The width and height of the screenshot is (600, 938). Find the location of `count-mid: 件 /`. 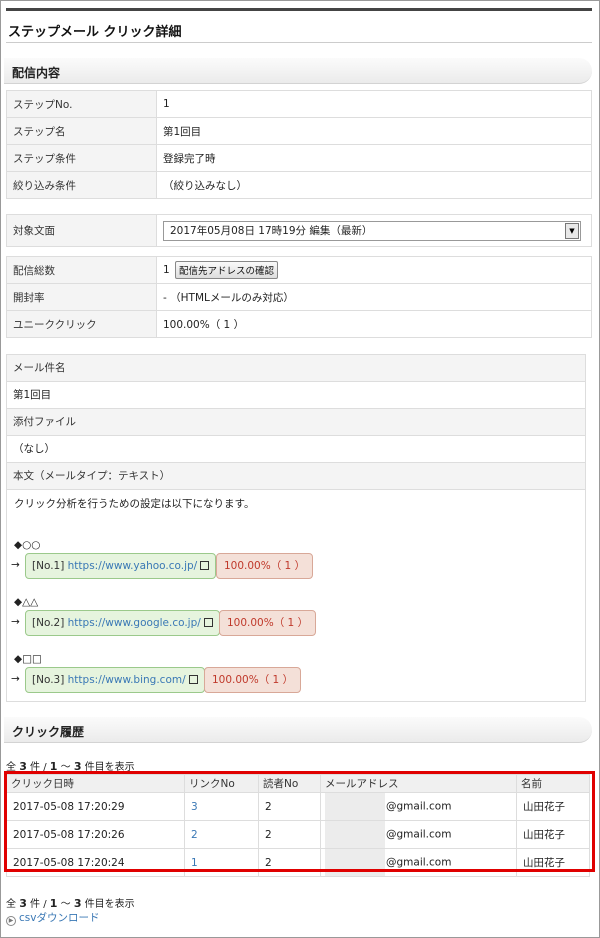

count-mid: 件 / is located at coordinates (38, 904).